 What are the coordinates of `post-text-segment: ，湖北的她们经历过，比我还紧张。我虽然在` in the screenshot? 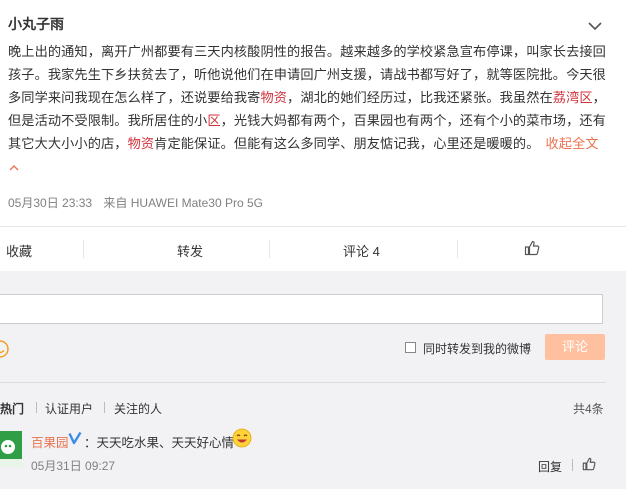 It's located at (420, 97).